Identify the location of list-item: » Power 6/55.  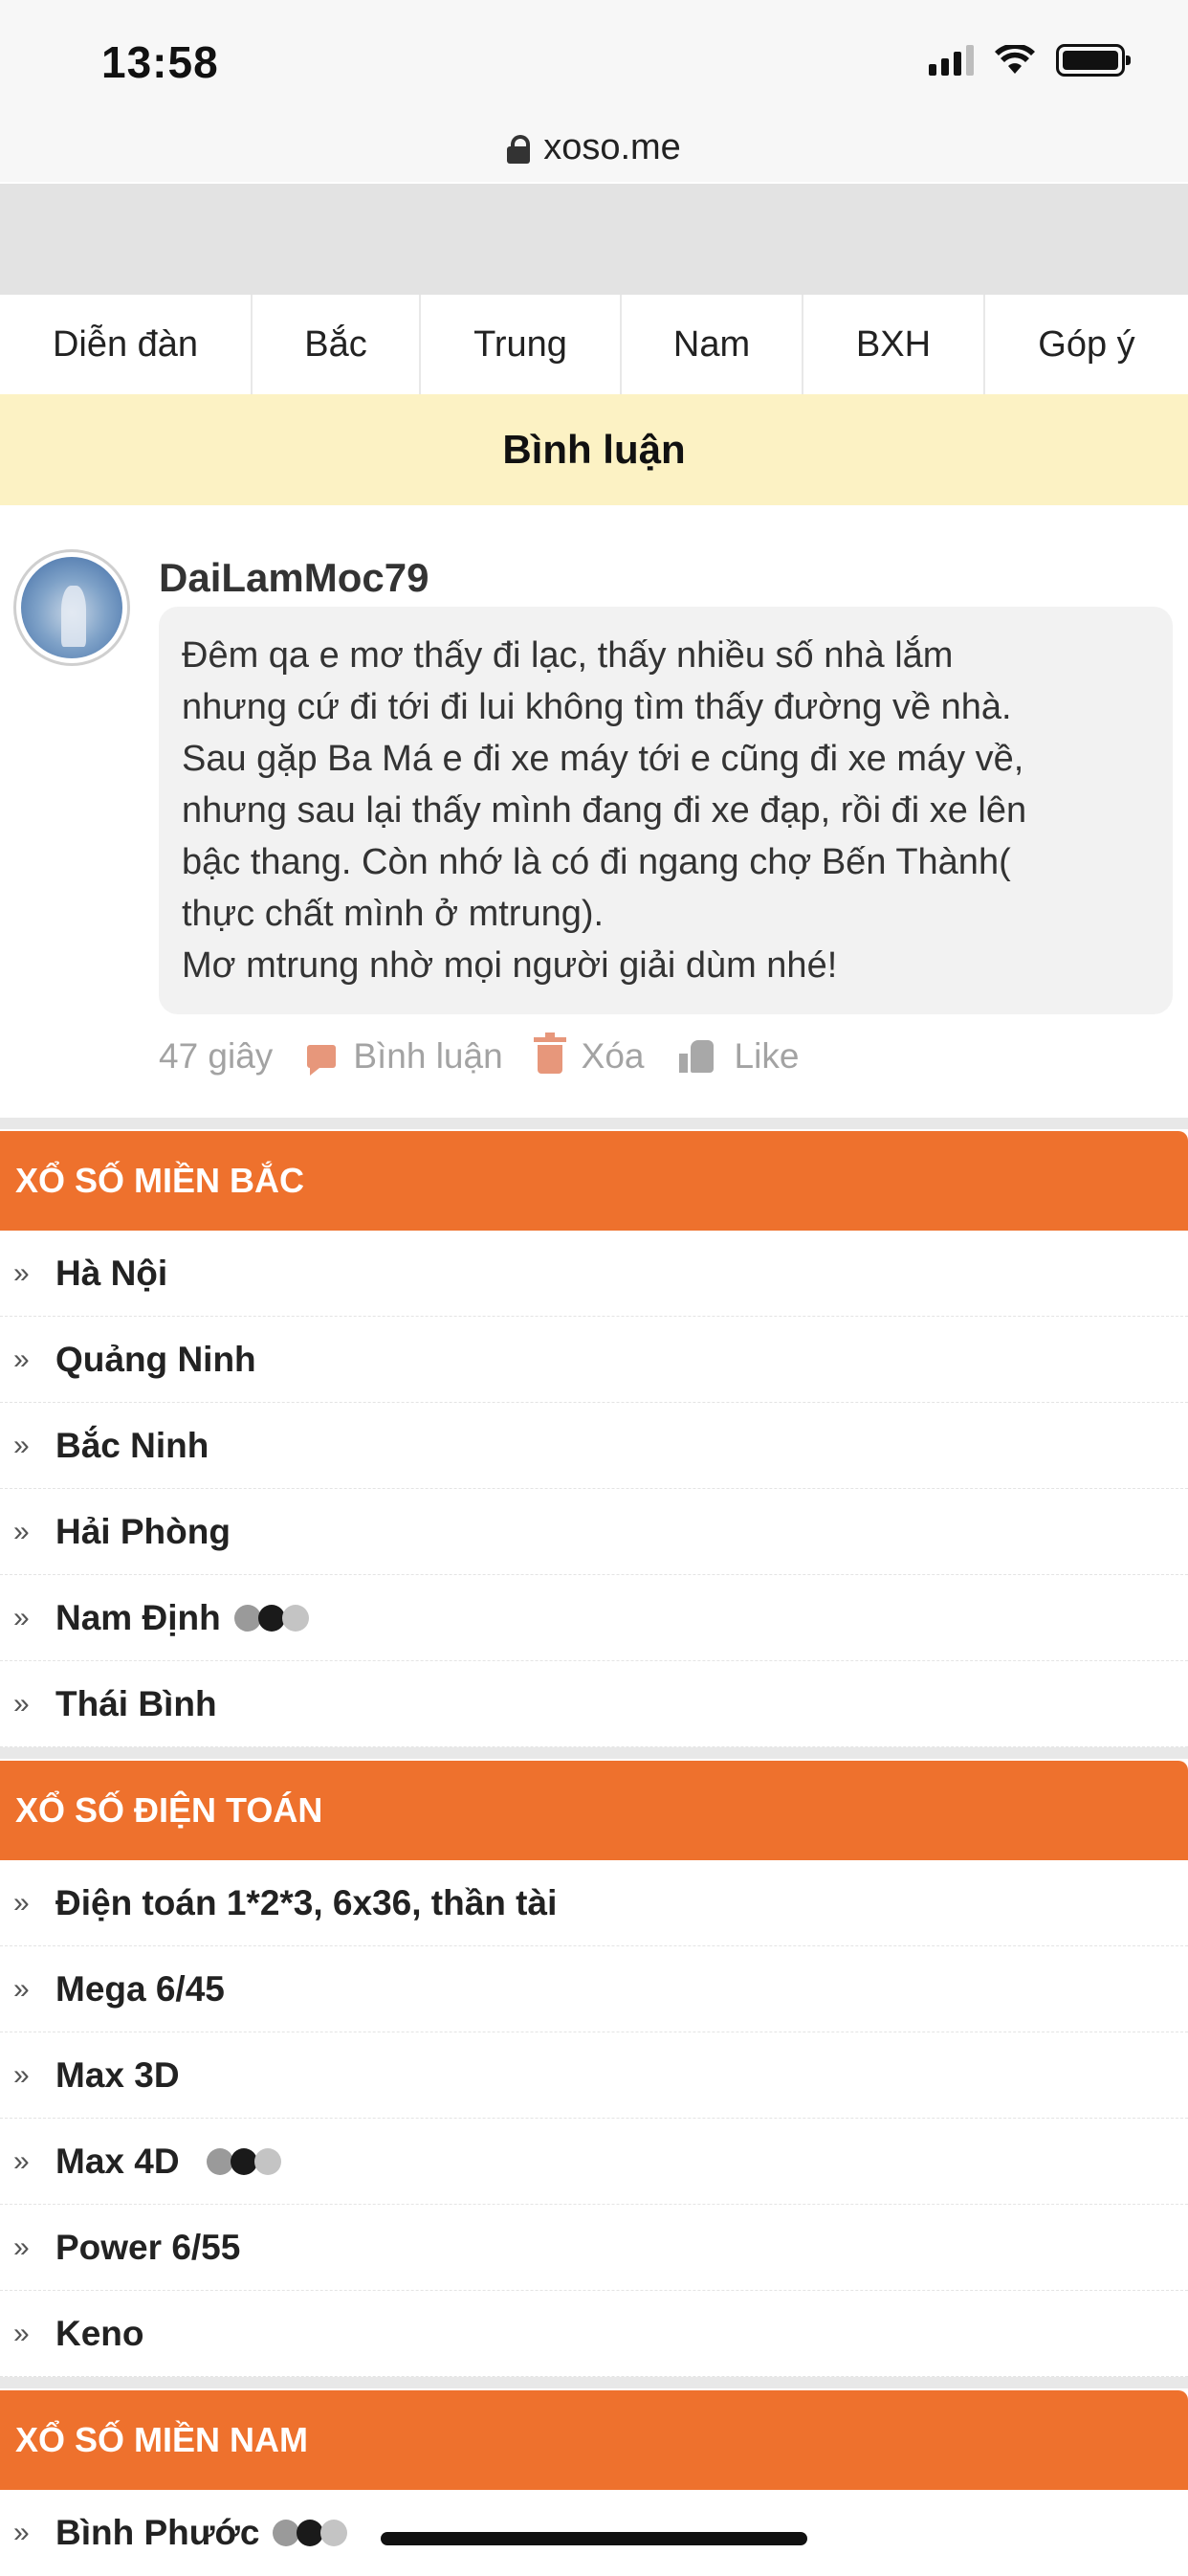
(594, 2248).